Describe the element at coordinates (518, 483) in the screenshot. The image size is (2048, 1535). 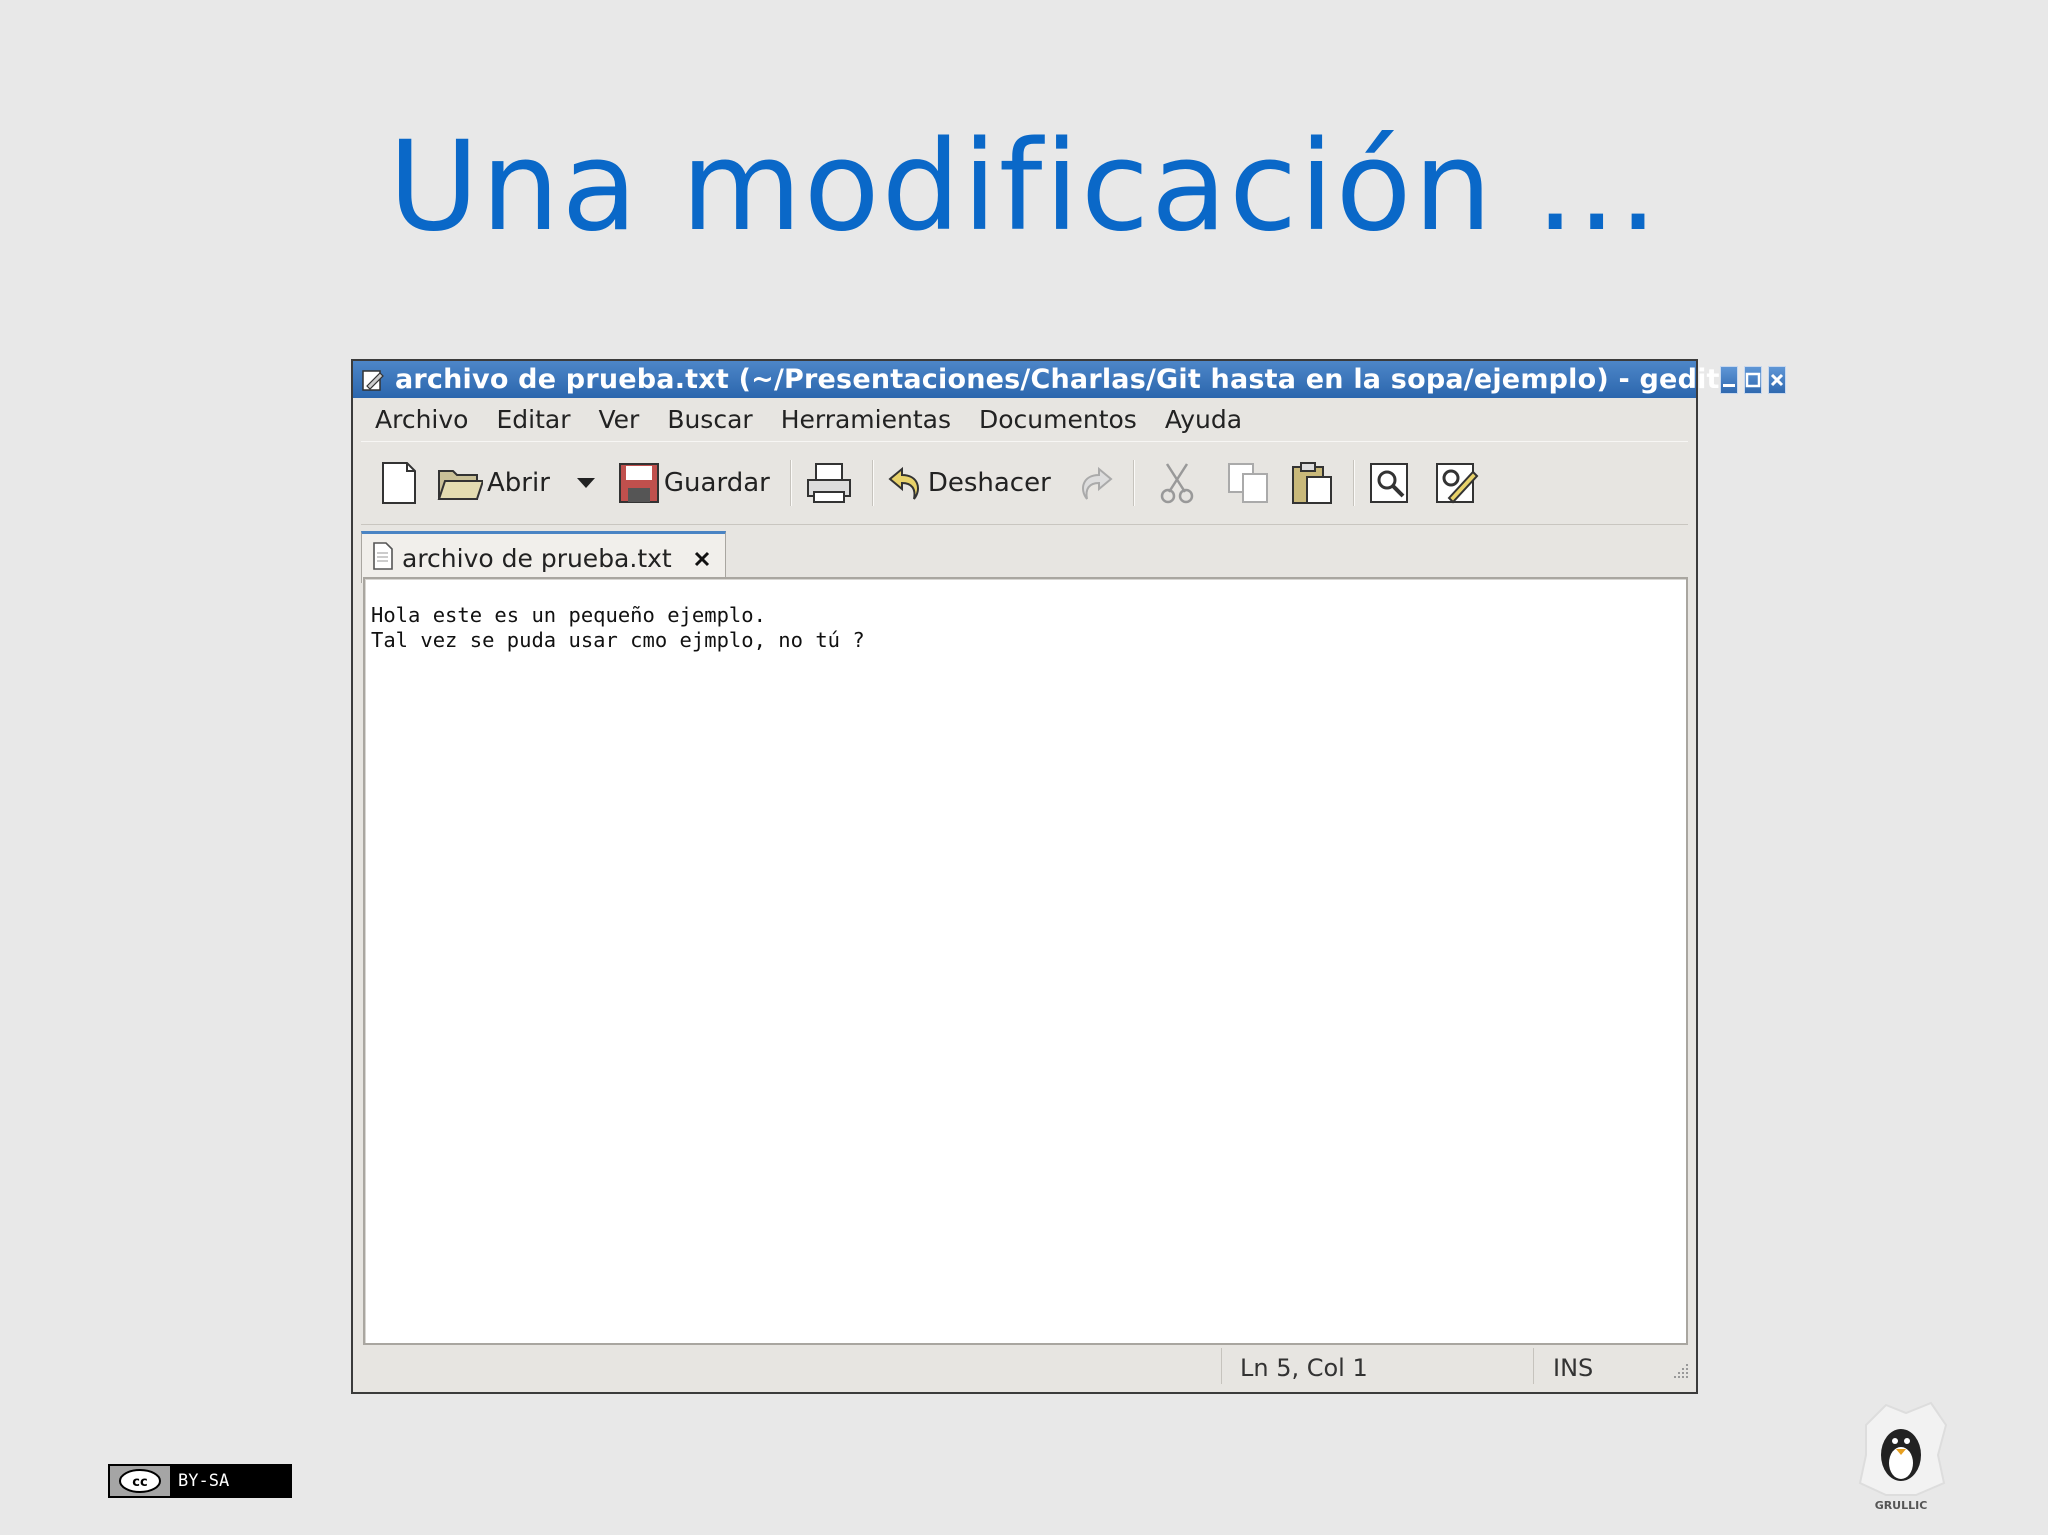
I see `open-label: Abrir` at that location.